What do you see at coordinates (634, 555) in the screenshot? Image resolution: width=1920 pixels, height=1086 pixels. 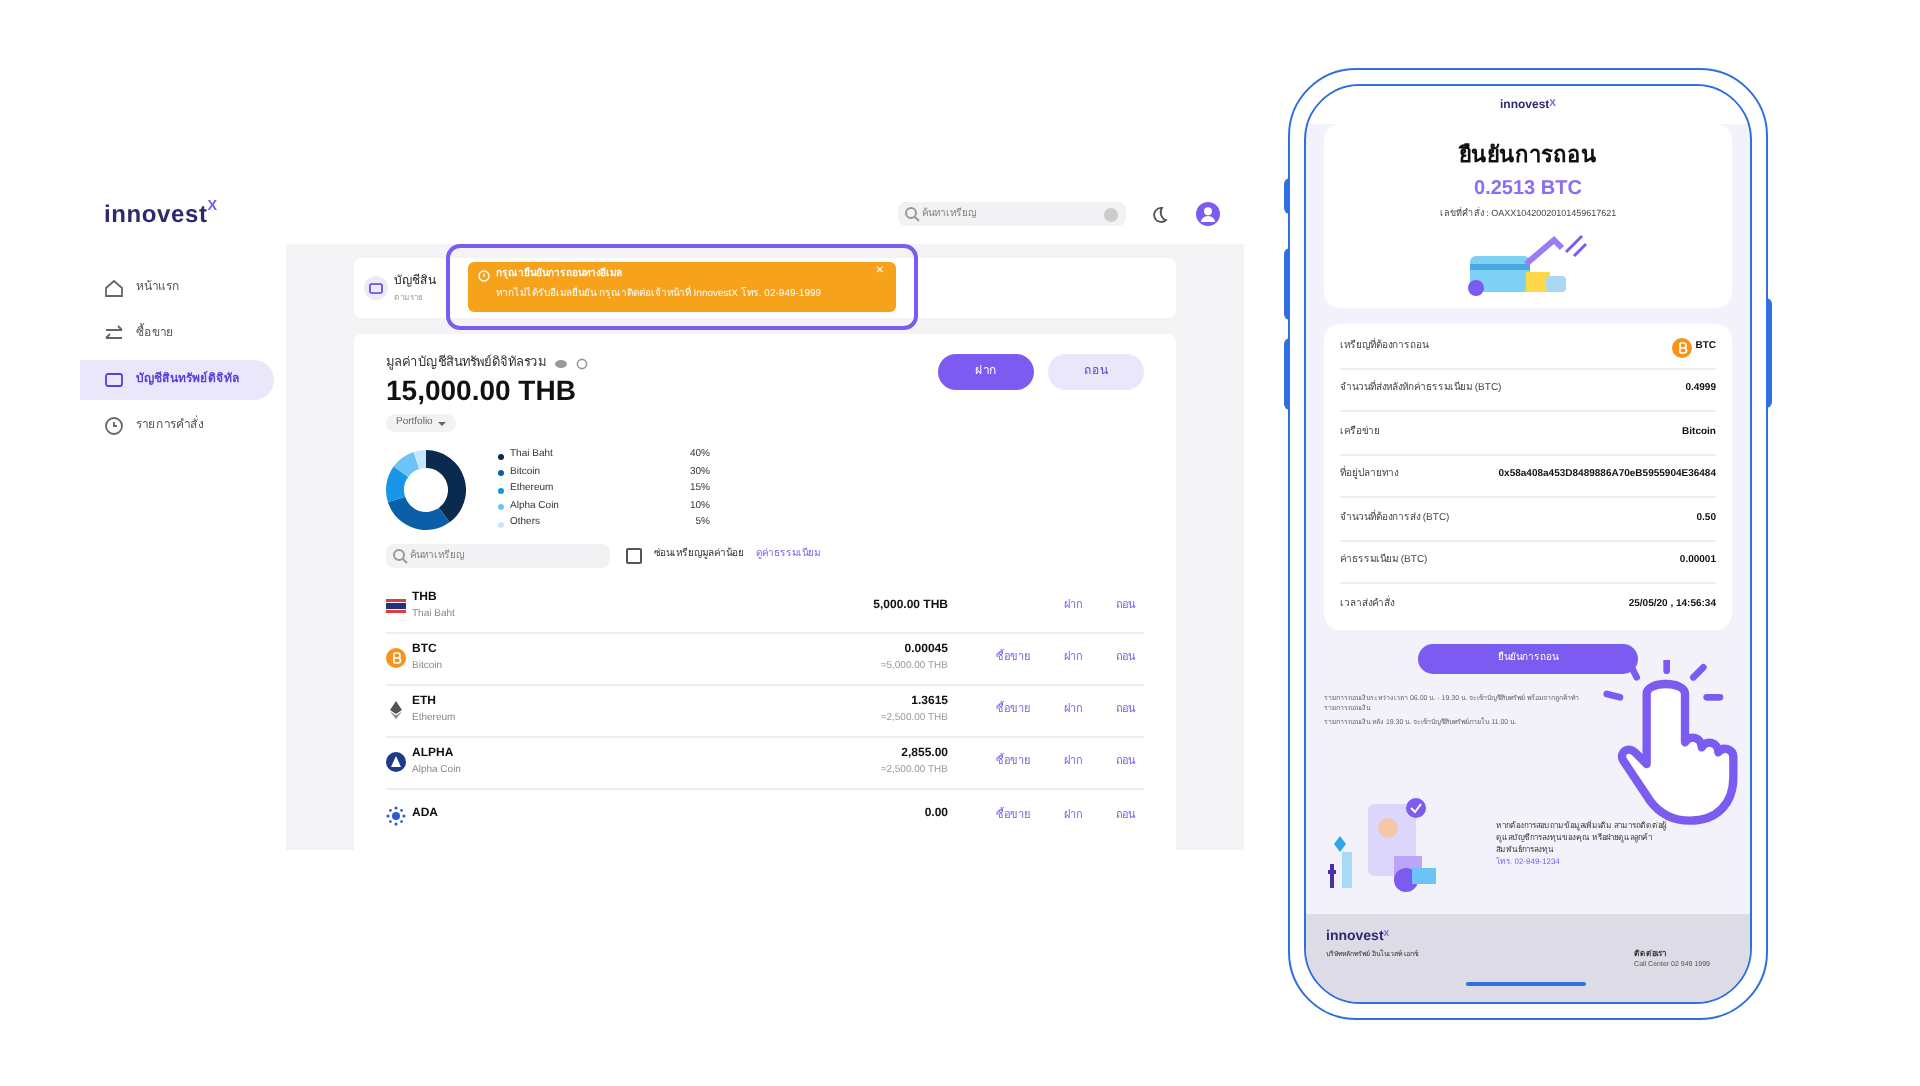 I see `checkbox` at bounding box center [634, 555].